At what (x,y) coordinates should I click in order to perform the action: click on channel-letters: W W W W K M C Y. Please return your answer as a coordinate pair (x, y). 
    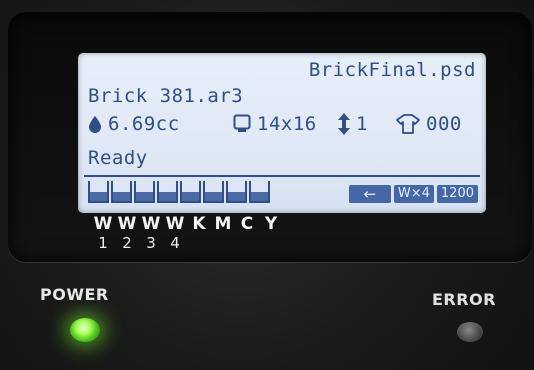
    Looking at the image, I should click on (187, 224).